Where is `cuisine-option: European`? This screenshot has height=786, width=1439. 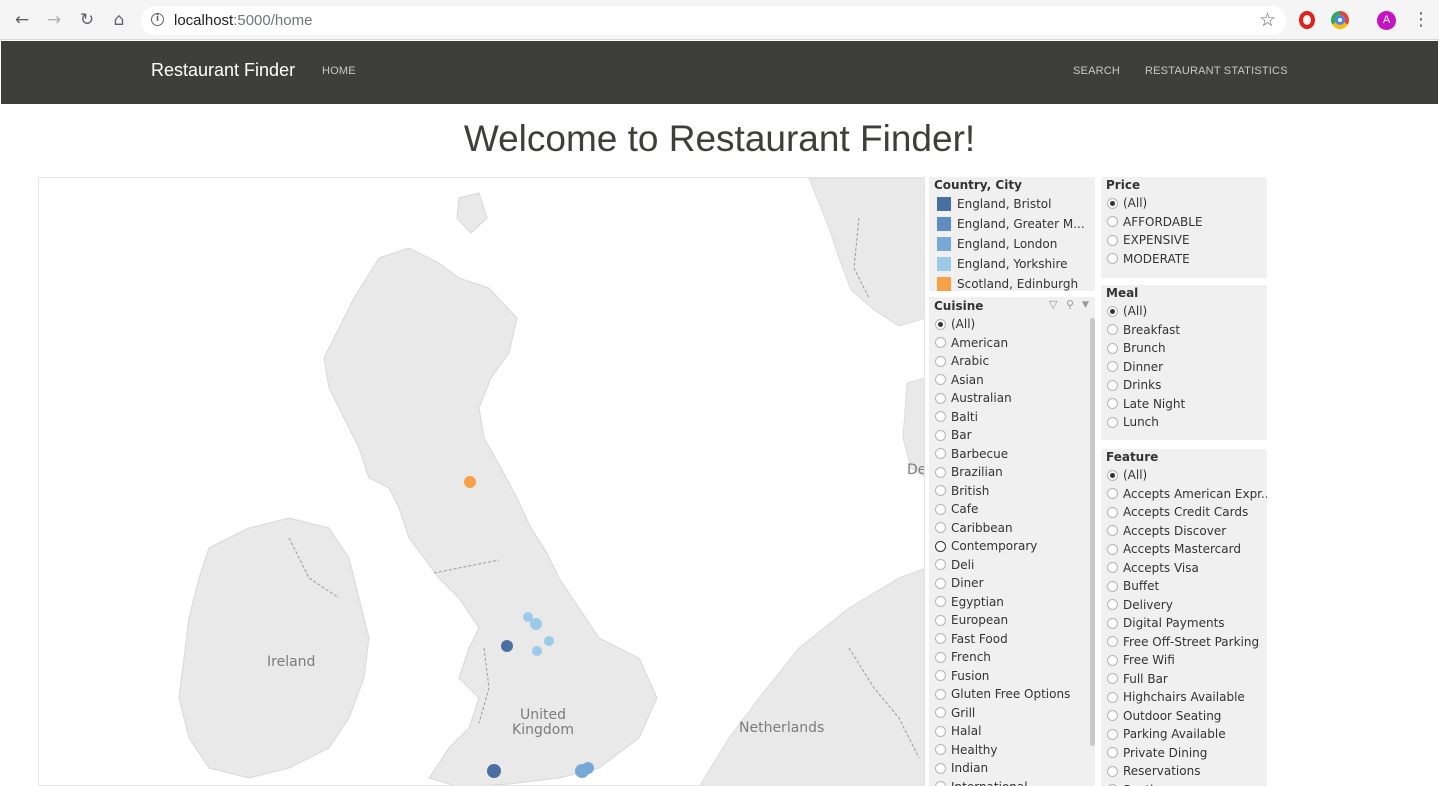
cuisine-option: European is located at coordinates (971, 620).